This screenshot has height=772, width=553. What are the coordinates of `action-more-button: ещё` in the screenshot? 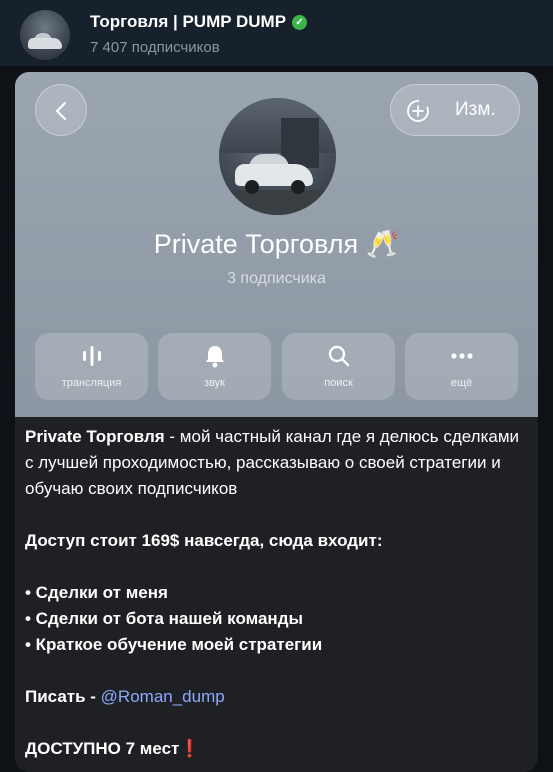 It's located at (461, 366).